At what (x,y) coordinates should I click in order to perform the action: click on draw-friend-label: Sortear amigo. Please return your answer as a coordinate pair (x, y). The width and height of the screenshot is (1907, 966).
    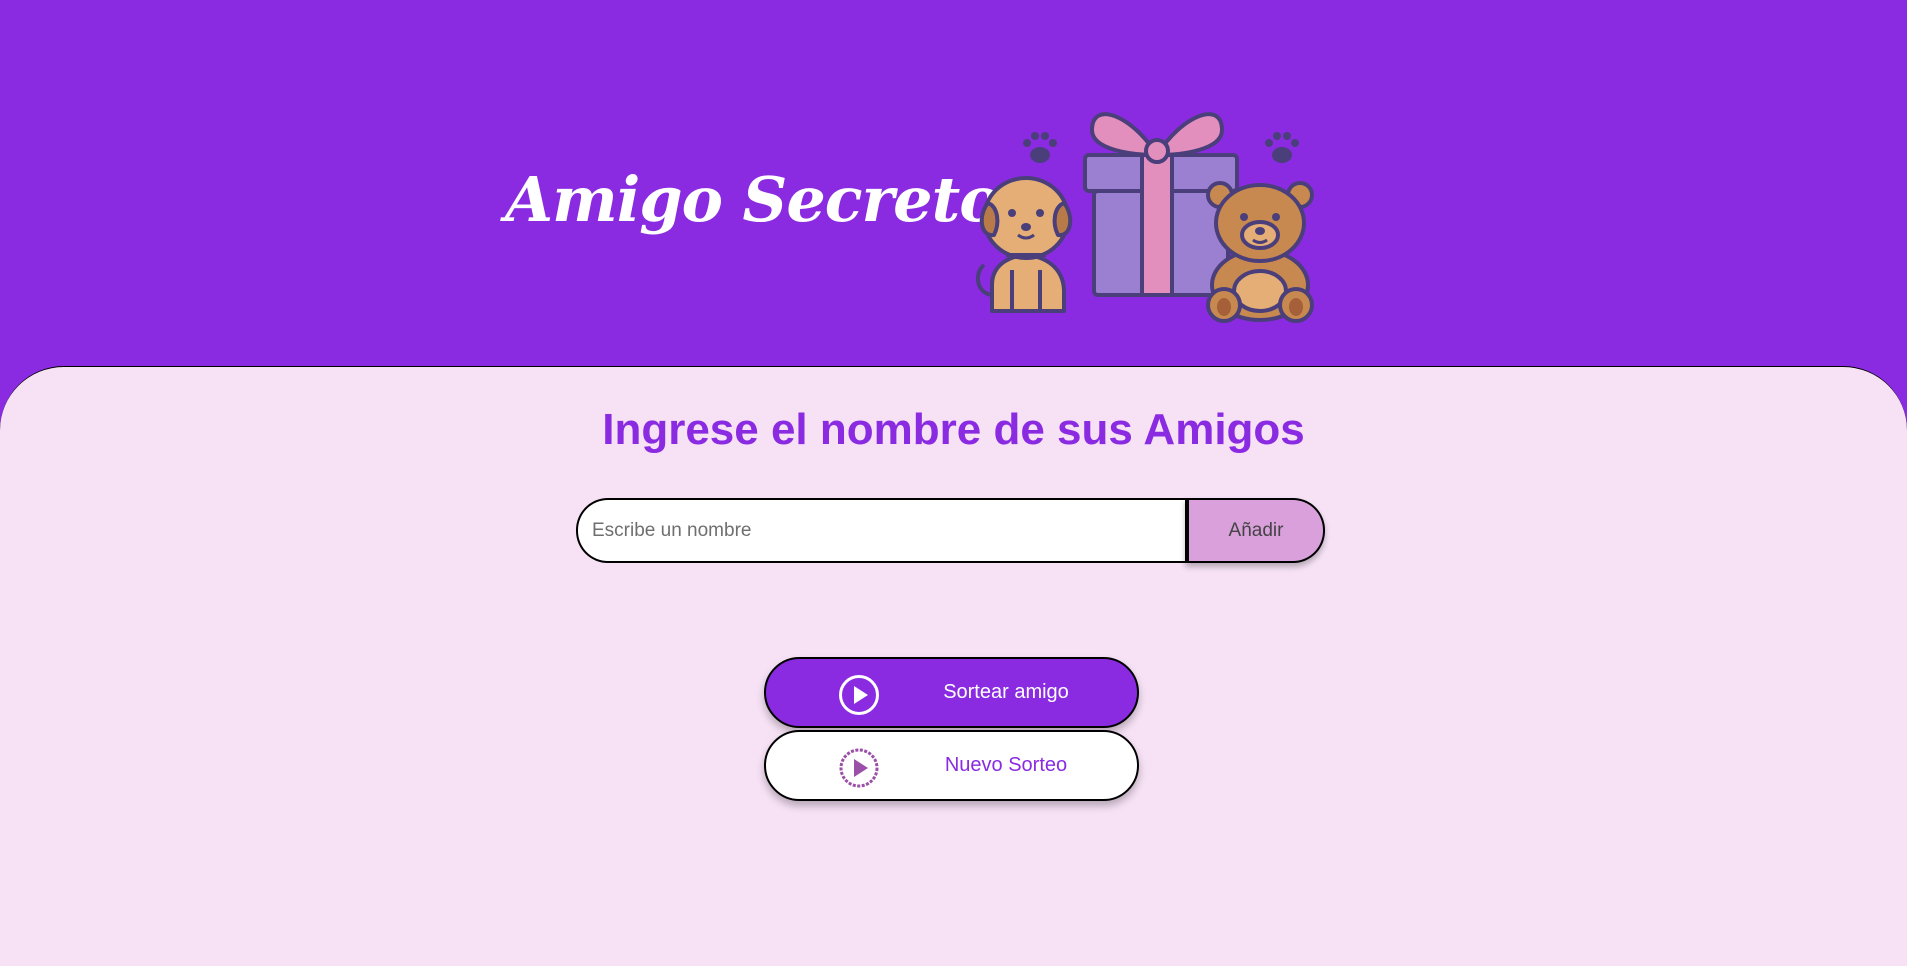
    Looking at the image, I should click on (1006, 692).